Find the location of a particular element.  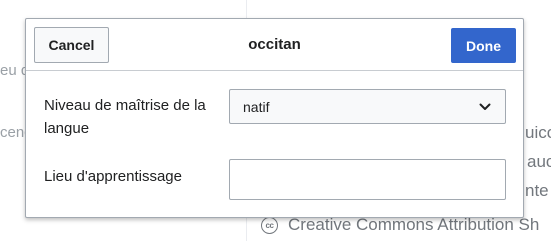

chevron-down-icon is located at coordinates (485, 106).